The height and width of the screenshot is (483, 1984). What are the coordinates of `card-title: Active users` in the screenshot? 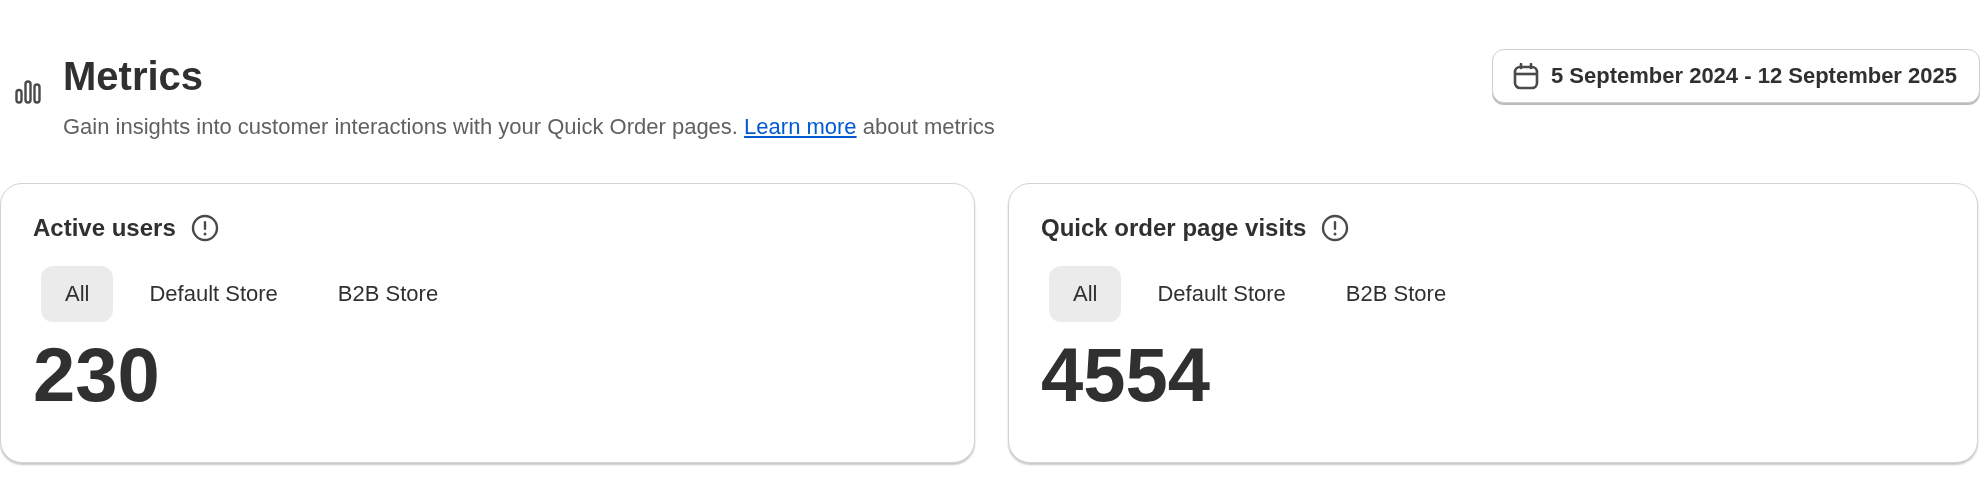 It's located at (104, 228).